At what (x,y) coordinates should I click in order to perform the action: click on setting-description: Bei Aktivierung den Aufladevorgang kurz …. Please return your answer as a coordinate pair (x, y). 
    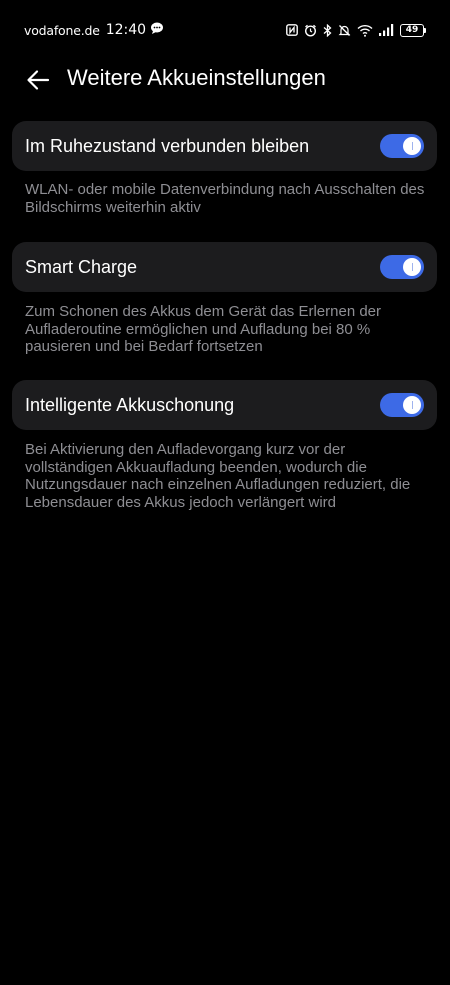
    Looking at the image, I should click on (218, 476).